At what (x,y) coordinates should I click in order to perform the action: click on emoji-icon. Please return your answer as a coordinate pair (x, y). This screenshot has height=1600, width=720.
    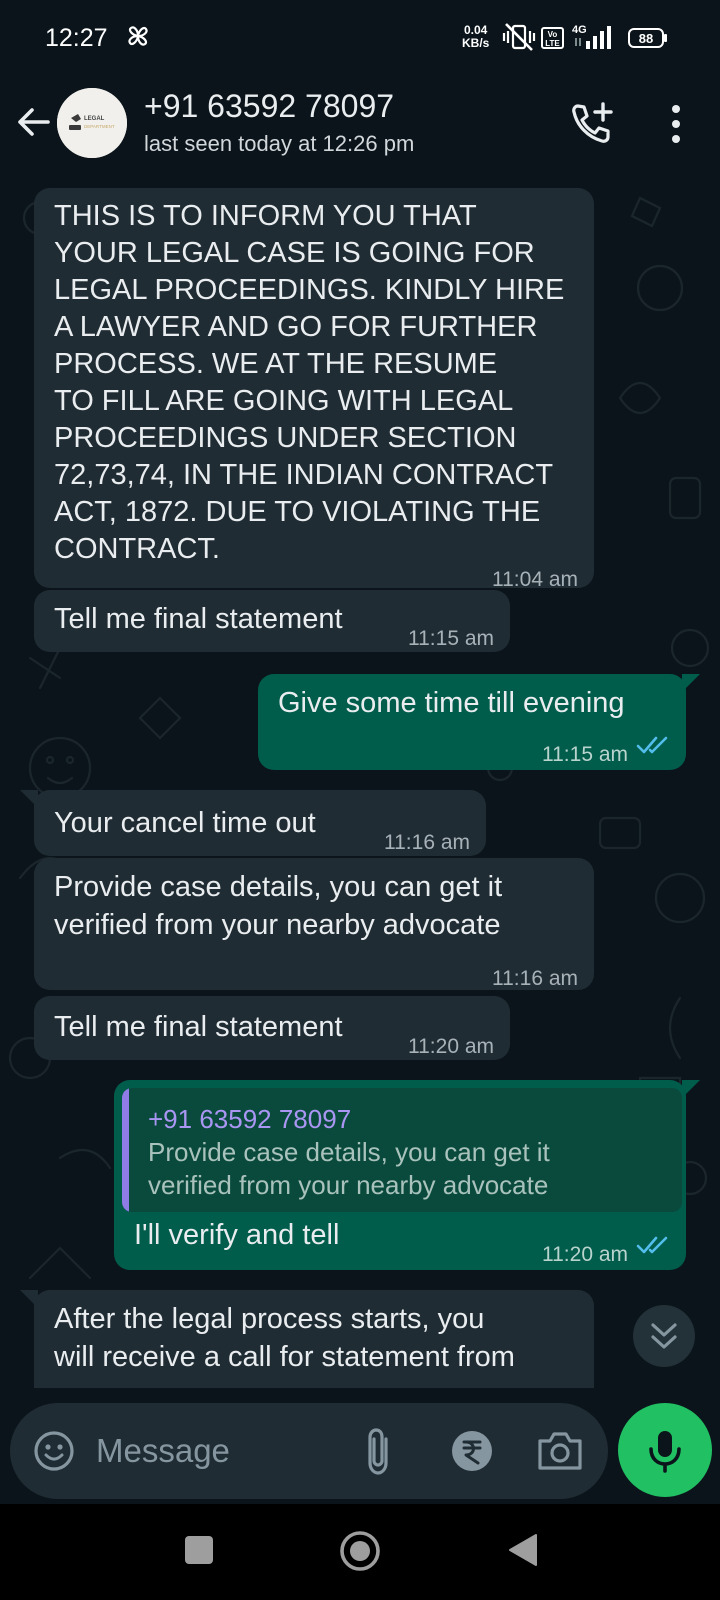
    Looking at the image, I should click on (54, 1451).